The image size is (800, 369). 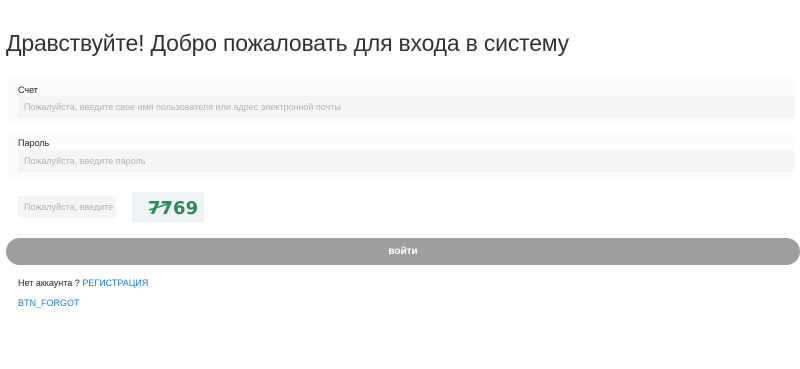 I want to click on login-button: войти, so click(x=403, y=251).